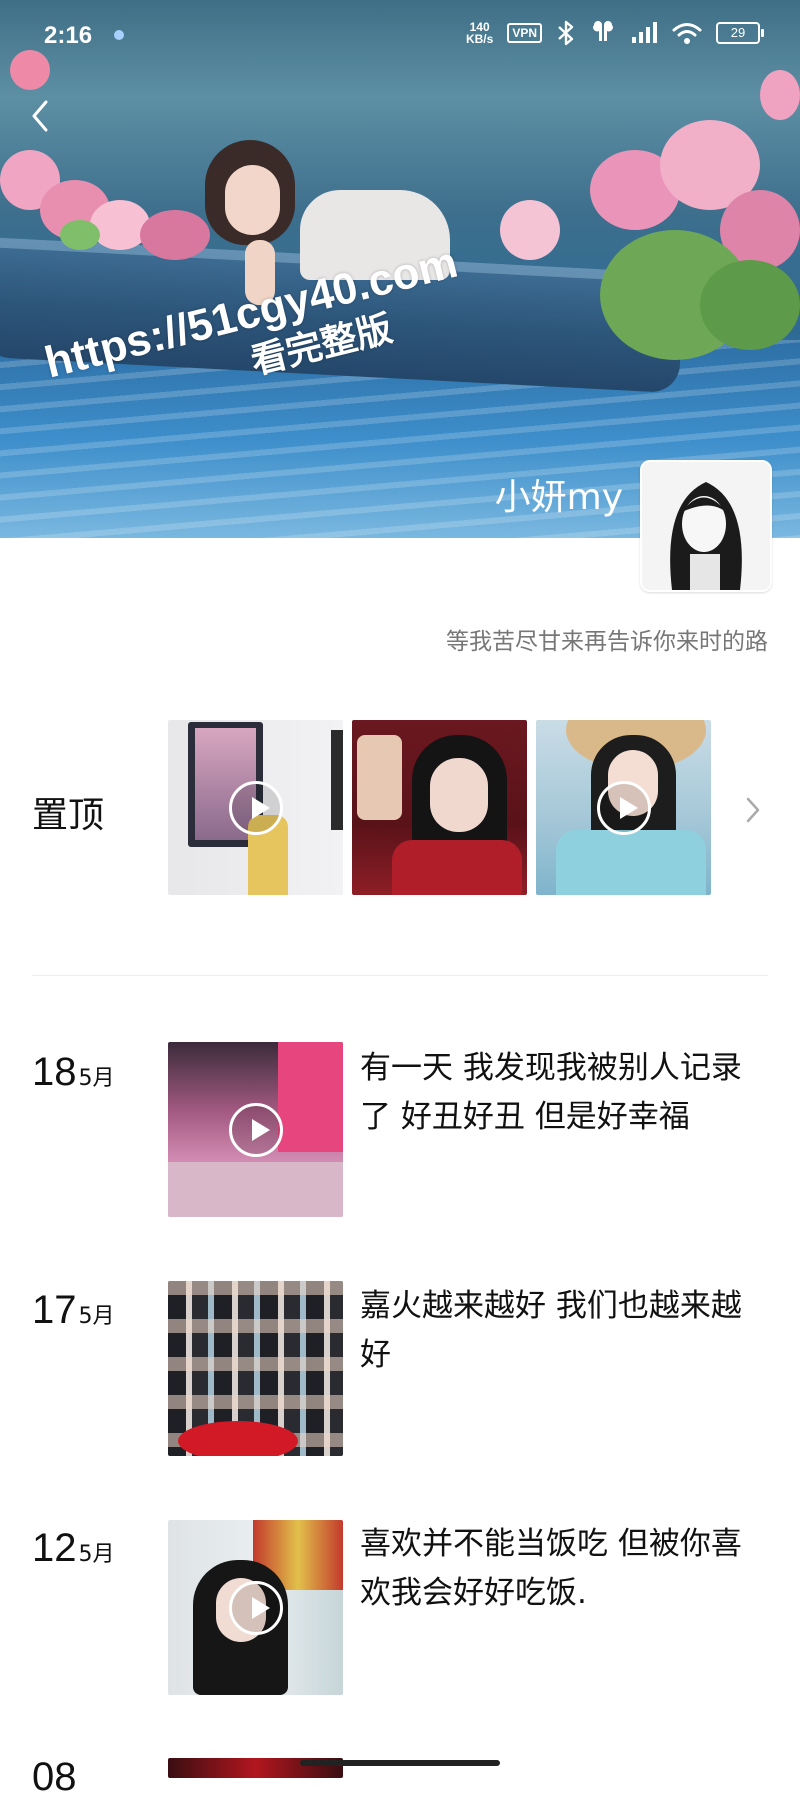 The width and height of the screenshot is (800, 1800). I want to click on network-speed-unit: KB/s, so click(479, 39).